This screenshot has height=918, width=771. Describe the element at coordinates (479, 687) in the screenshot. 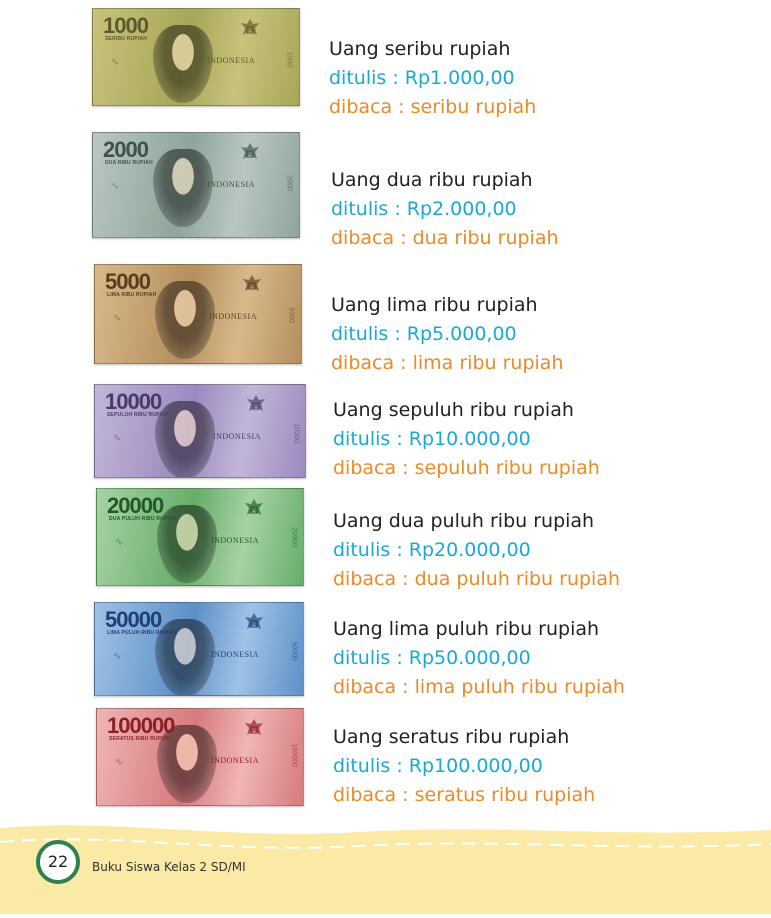

I see `read-form: dibaca : lima puluh ribu rupiah` at that location.